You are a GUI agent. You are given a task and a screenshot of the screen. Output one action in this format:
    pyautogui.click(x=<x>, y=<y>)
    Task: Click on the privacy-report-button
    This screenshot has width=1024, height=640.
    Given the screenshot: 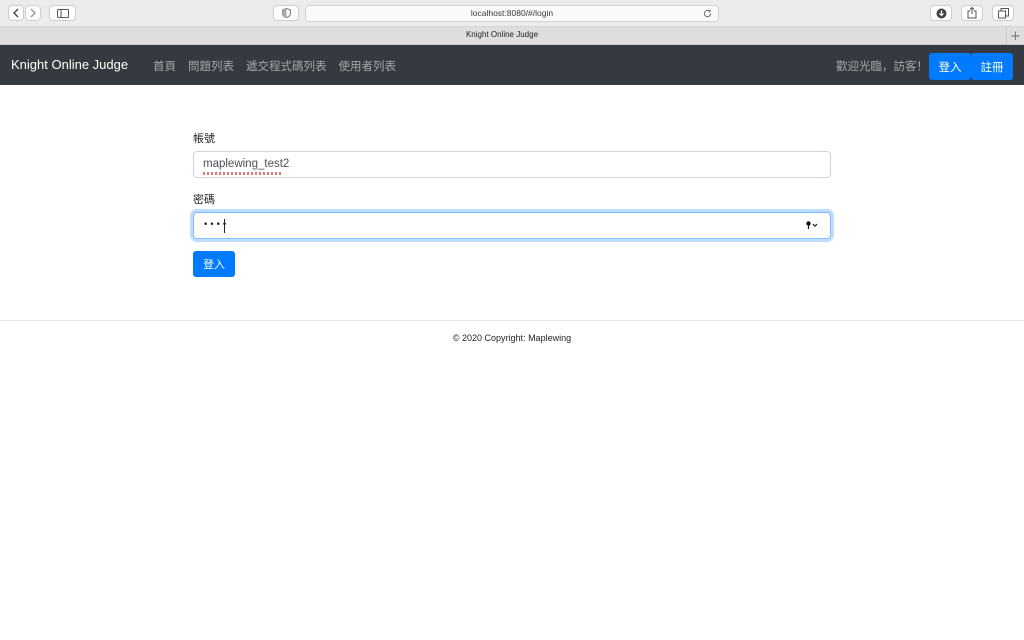 What is the action you would take?
    pyautogui.click(x=286, y=13)
    